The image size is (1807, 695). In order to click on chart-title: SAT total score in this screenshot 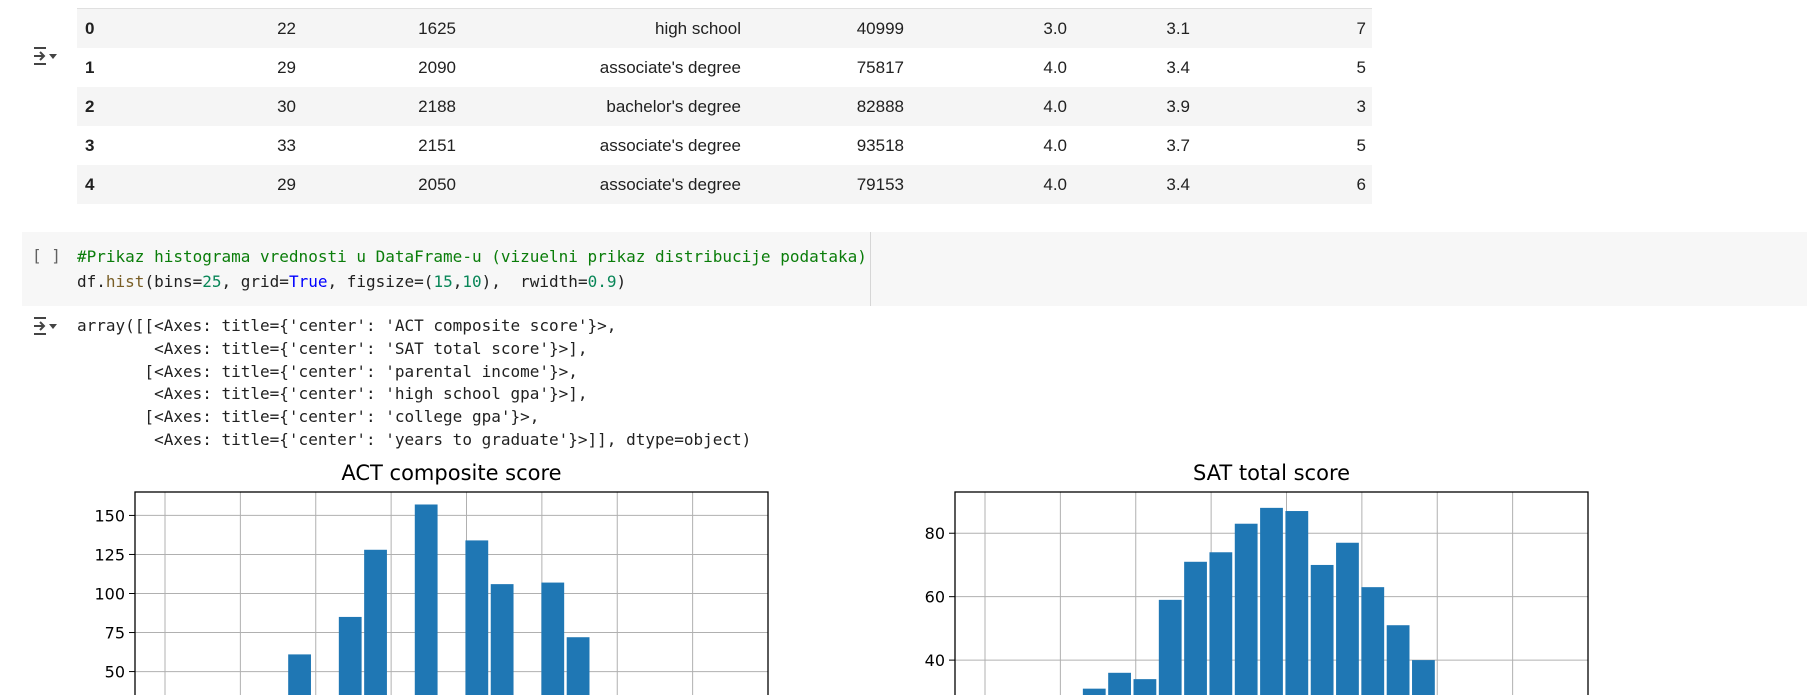, I will do `click(1271, 473)`.